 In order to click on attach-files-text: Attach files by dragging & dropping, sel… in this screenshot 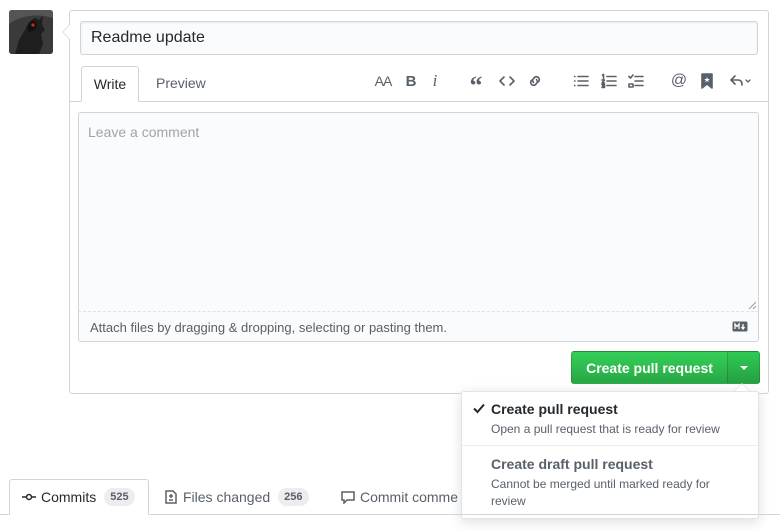, I will do `click(268, 327)`.